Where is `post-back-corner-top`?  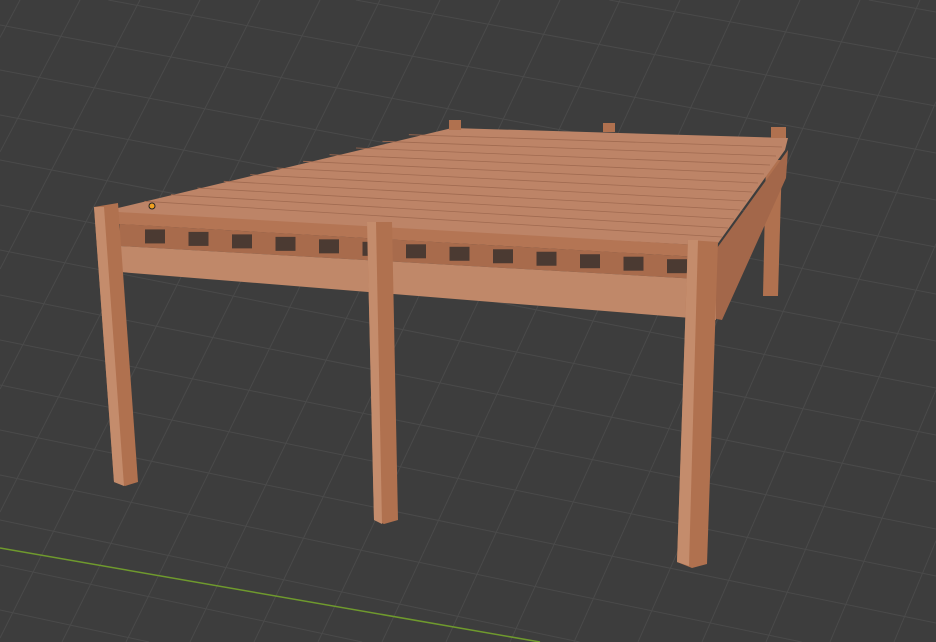 post-back-corner-top is located at coordinates (778, 132).